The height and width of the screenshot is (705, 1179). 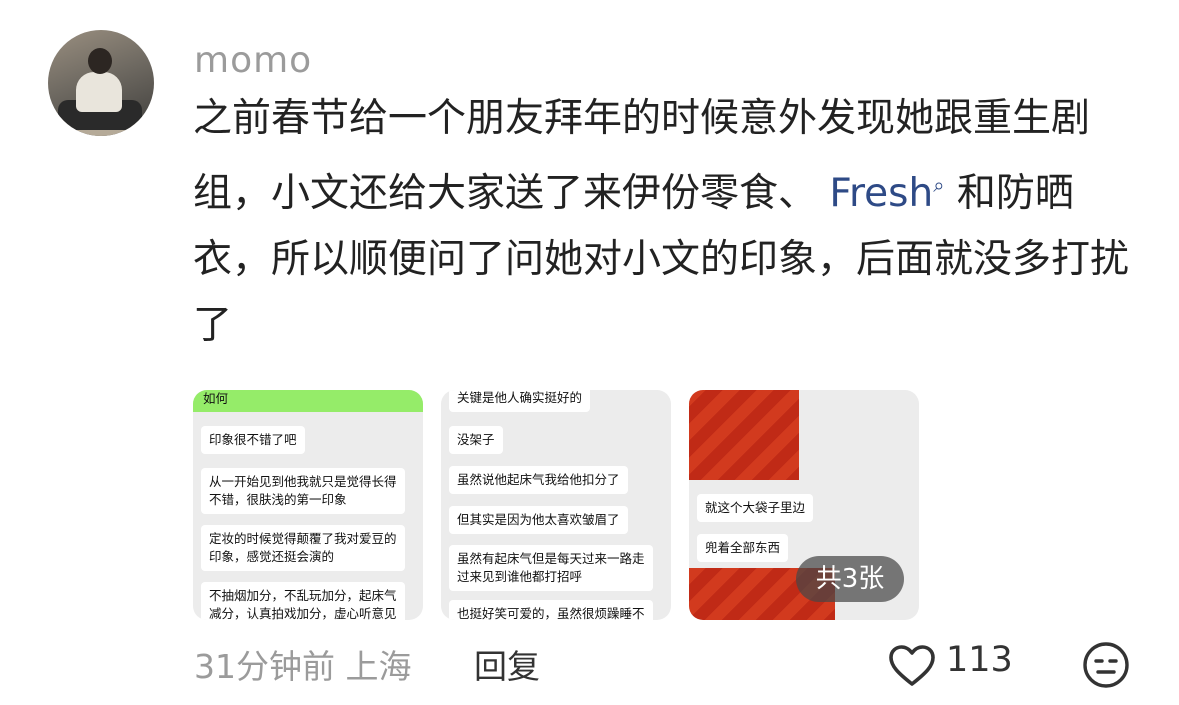 I want to click on chat-bubble: 就这个大袋子里边, so click(x=755, y=508).